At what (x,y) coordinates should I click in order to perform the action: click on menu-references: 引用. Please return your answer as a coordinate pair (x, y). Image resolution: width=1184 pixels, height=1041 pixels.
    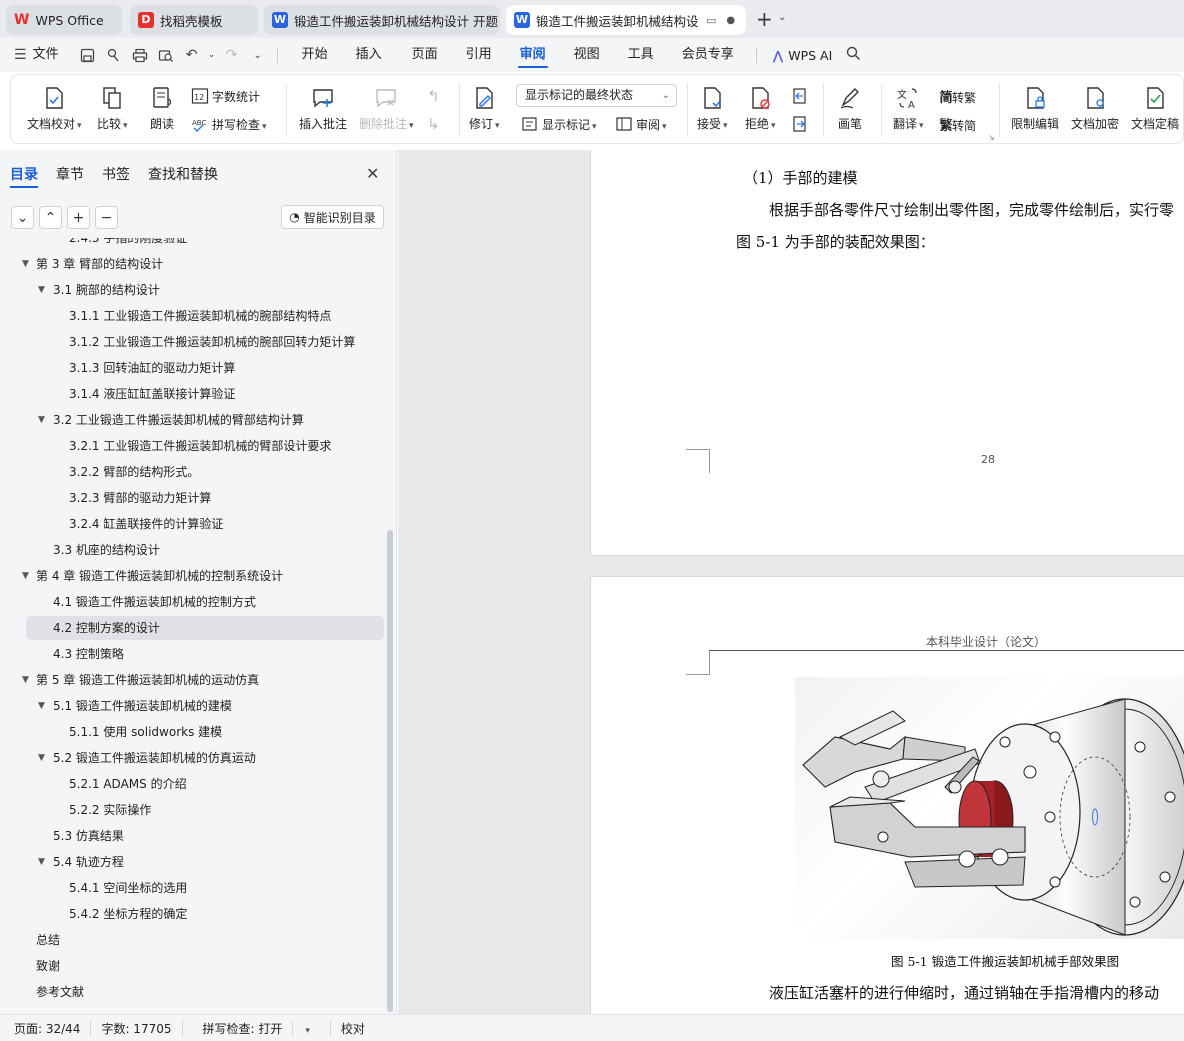
    Looking at the image, I should click on (479, 55).